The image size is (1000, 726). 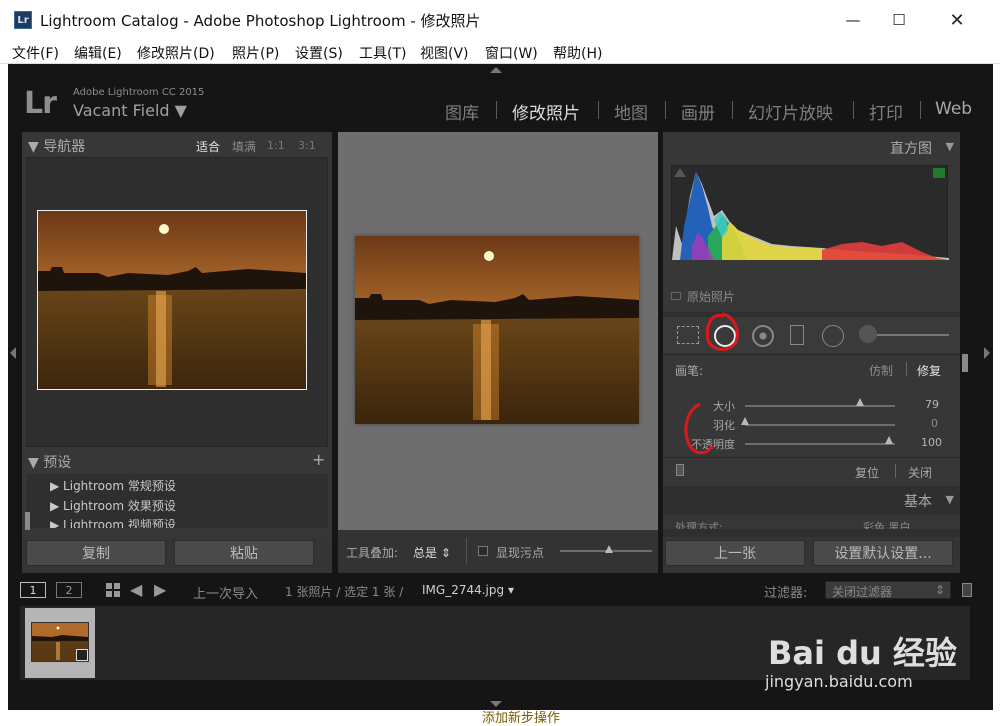 I want to click on page-caption-cutoff: 添加新步操作, so click(x=521, y=718).